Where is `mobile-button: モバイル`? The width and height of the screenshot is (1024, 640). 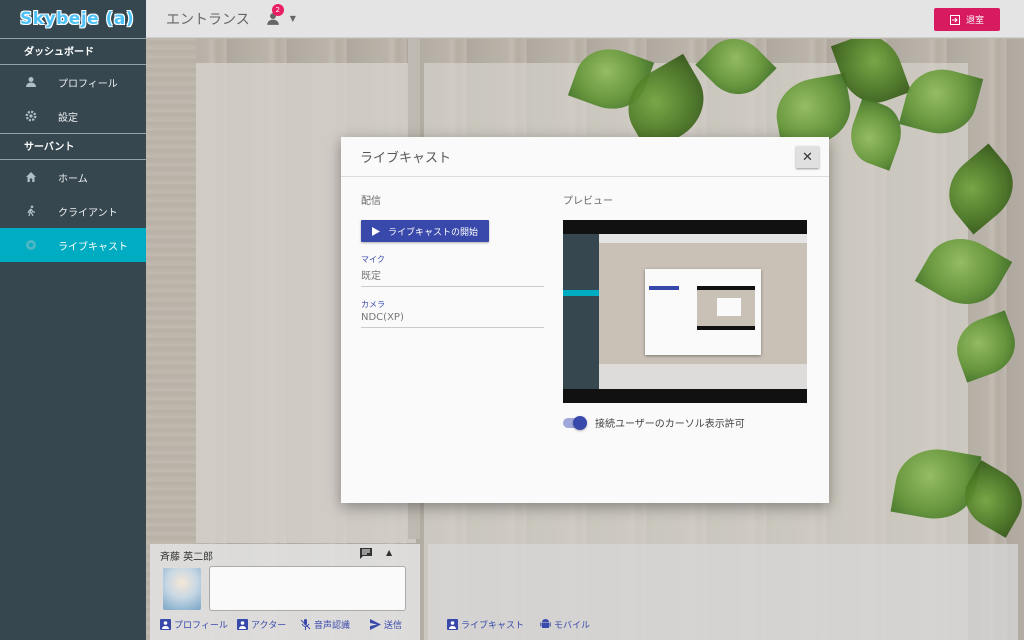 mobile-button: モバイル is located at coordinates (565, 624).